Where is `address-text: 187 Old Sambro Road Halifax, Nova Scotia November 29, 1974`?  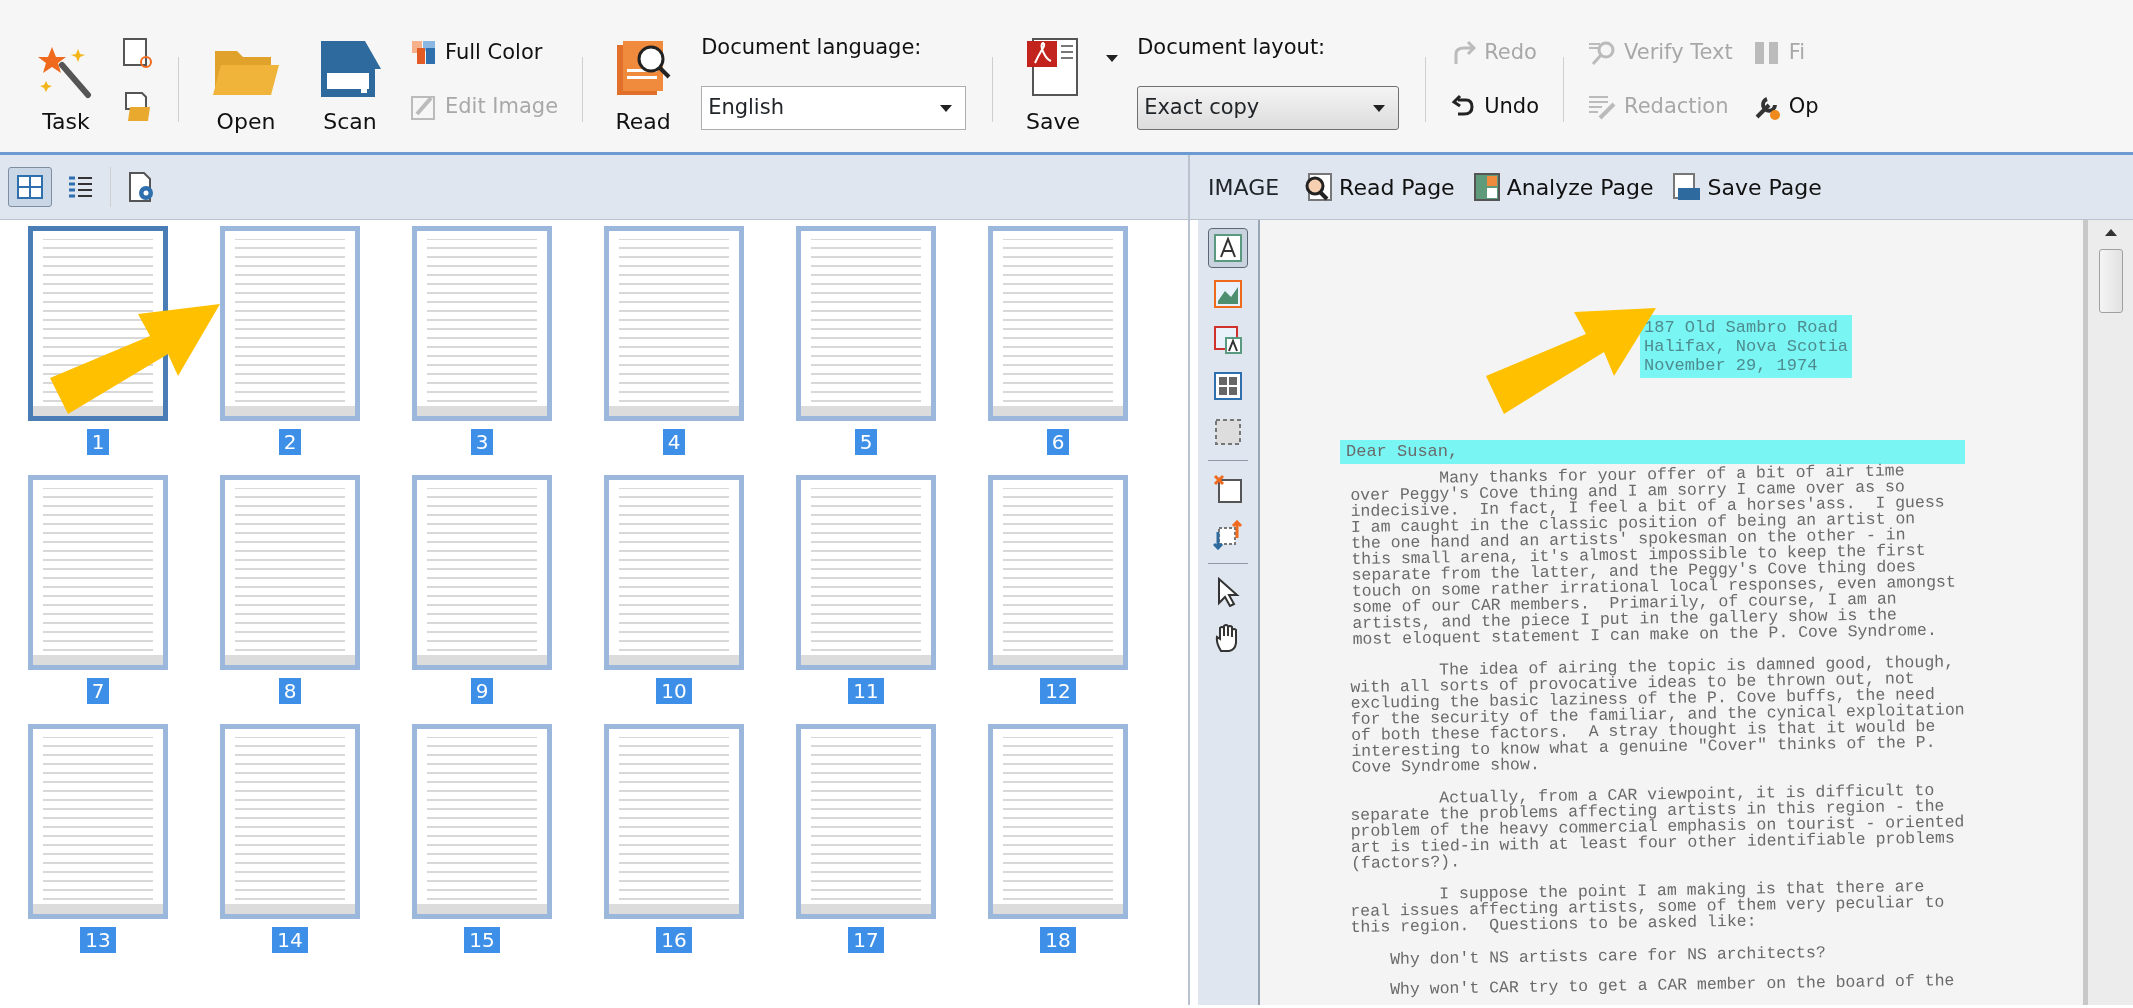 address-text: 187 Old Sambro Road Halifax, Nova Scotia November 29, 1974 is located at coordinates (1746, 346).